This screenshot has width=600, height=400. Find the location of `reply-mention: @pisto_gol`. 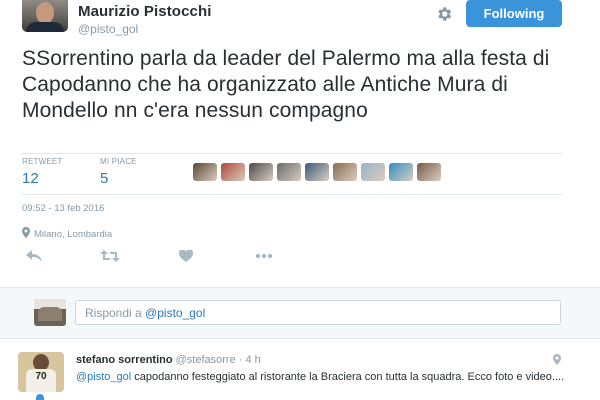

reply-mention: @pisto_gol is located at coordinates (103, 377).